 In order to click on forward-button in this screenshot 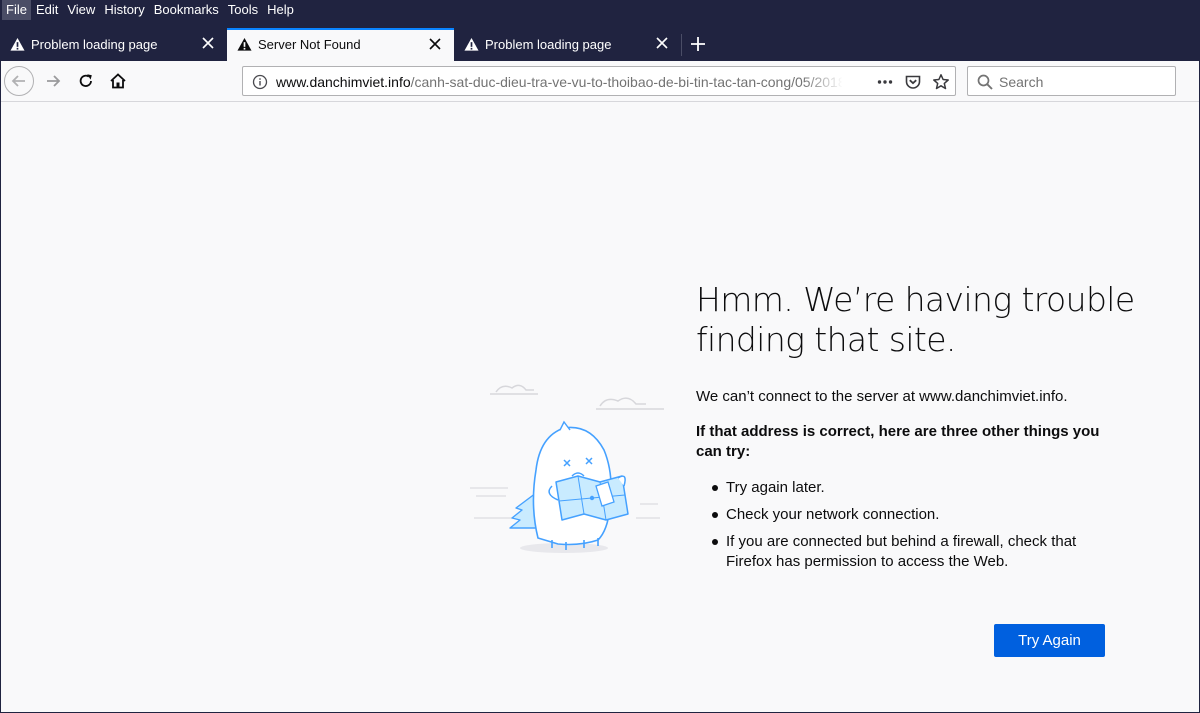, I will do `click(53, 81)`.